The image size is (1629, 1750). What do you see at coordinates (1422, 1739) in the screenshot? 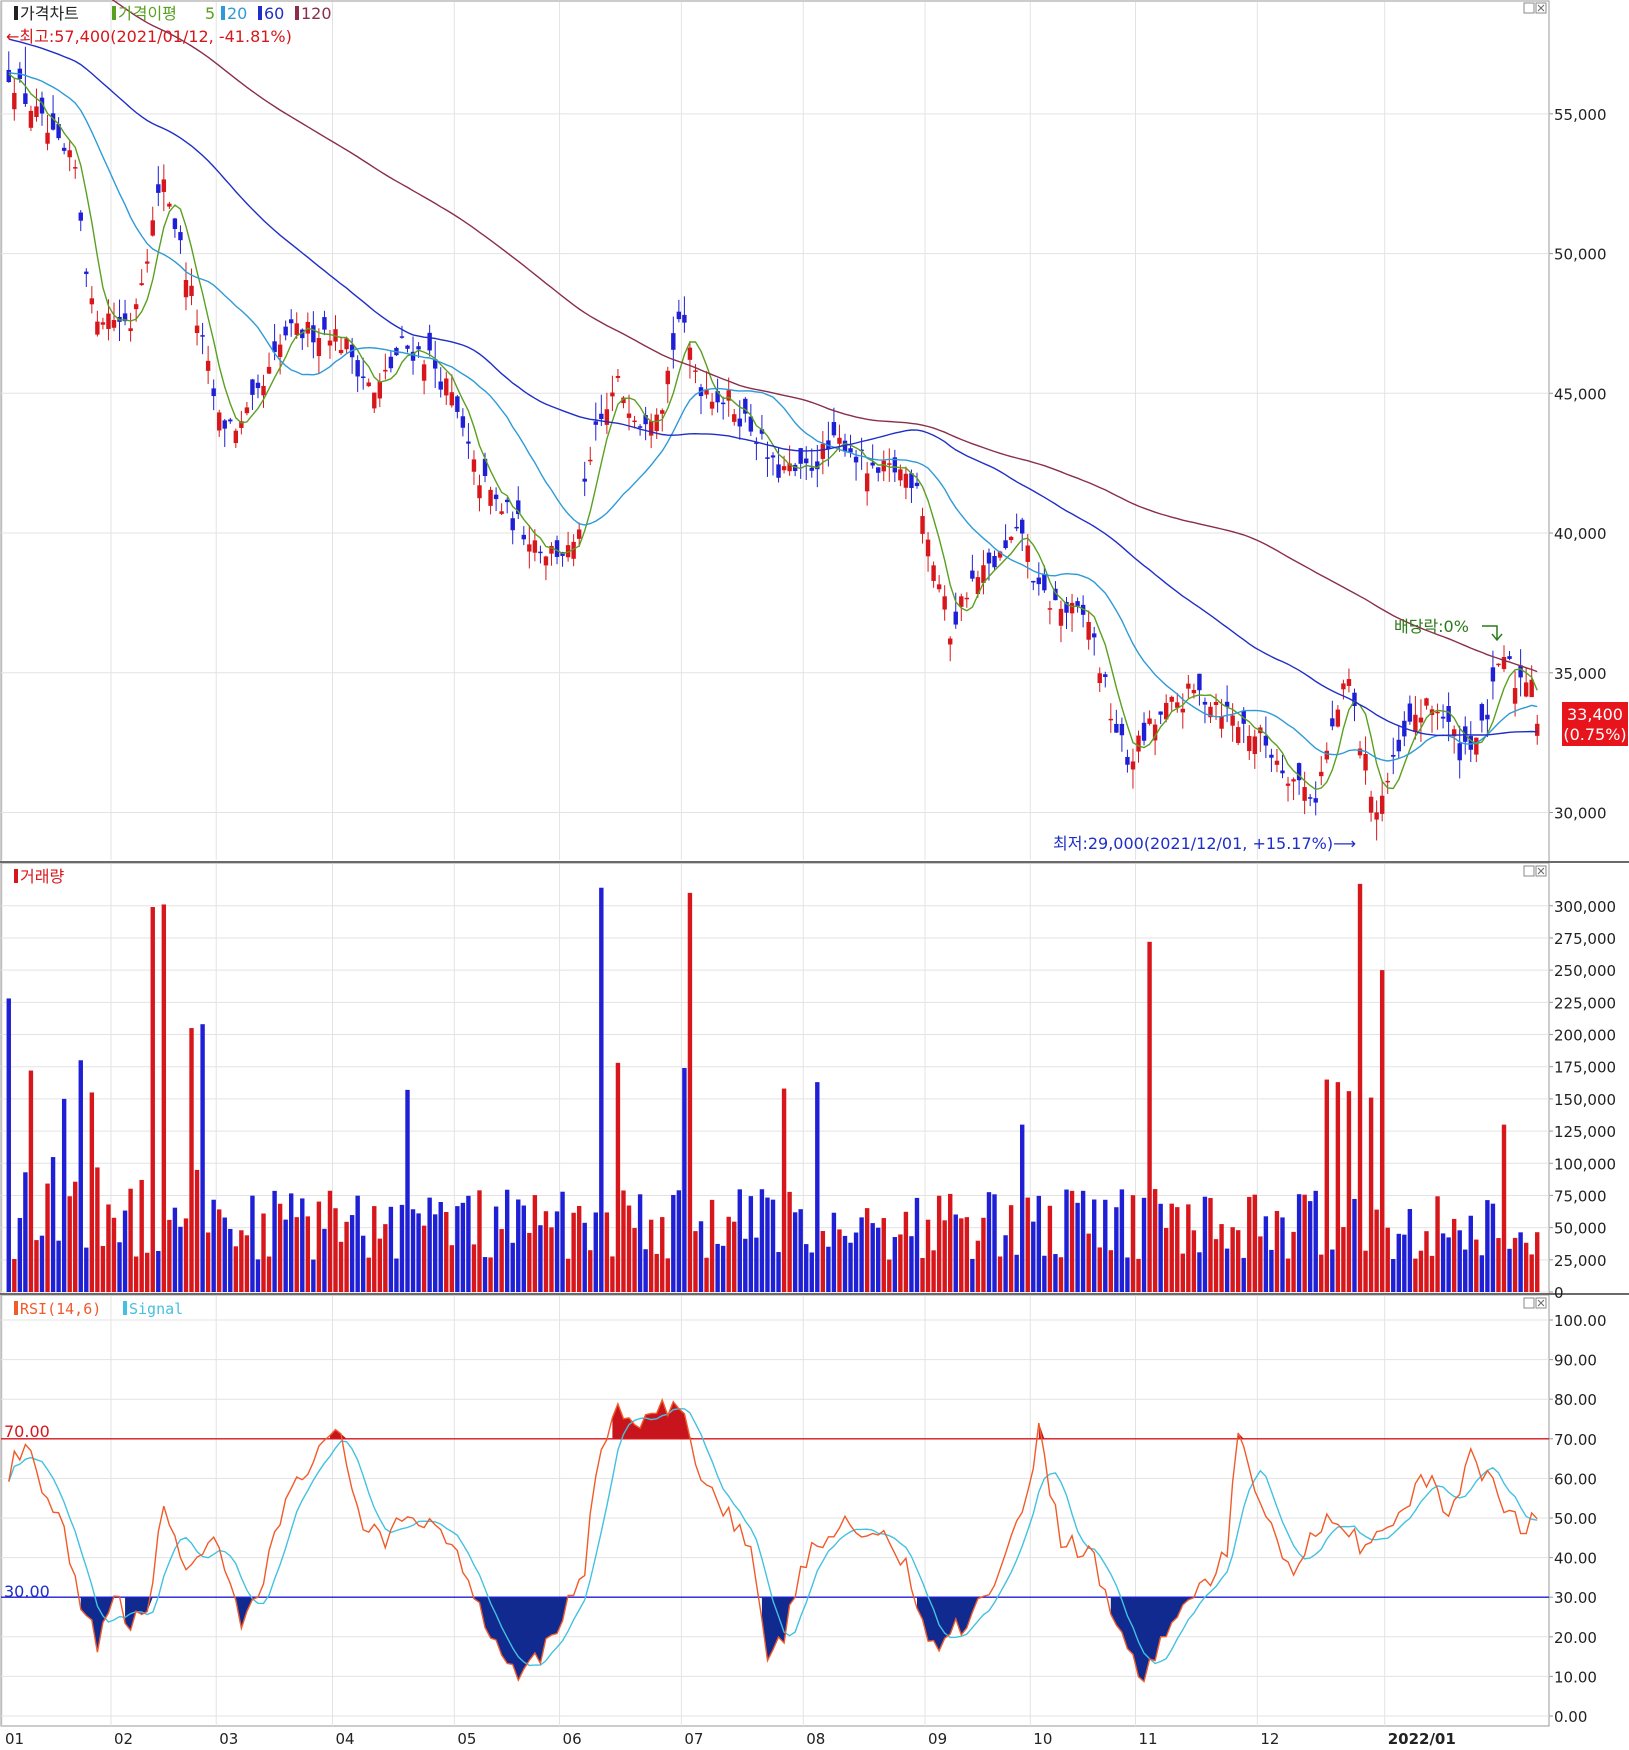
I see `x-tick-label: 2022/01` at bounding box center [1422, 1739].